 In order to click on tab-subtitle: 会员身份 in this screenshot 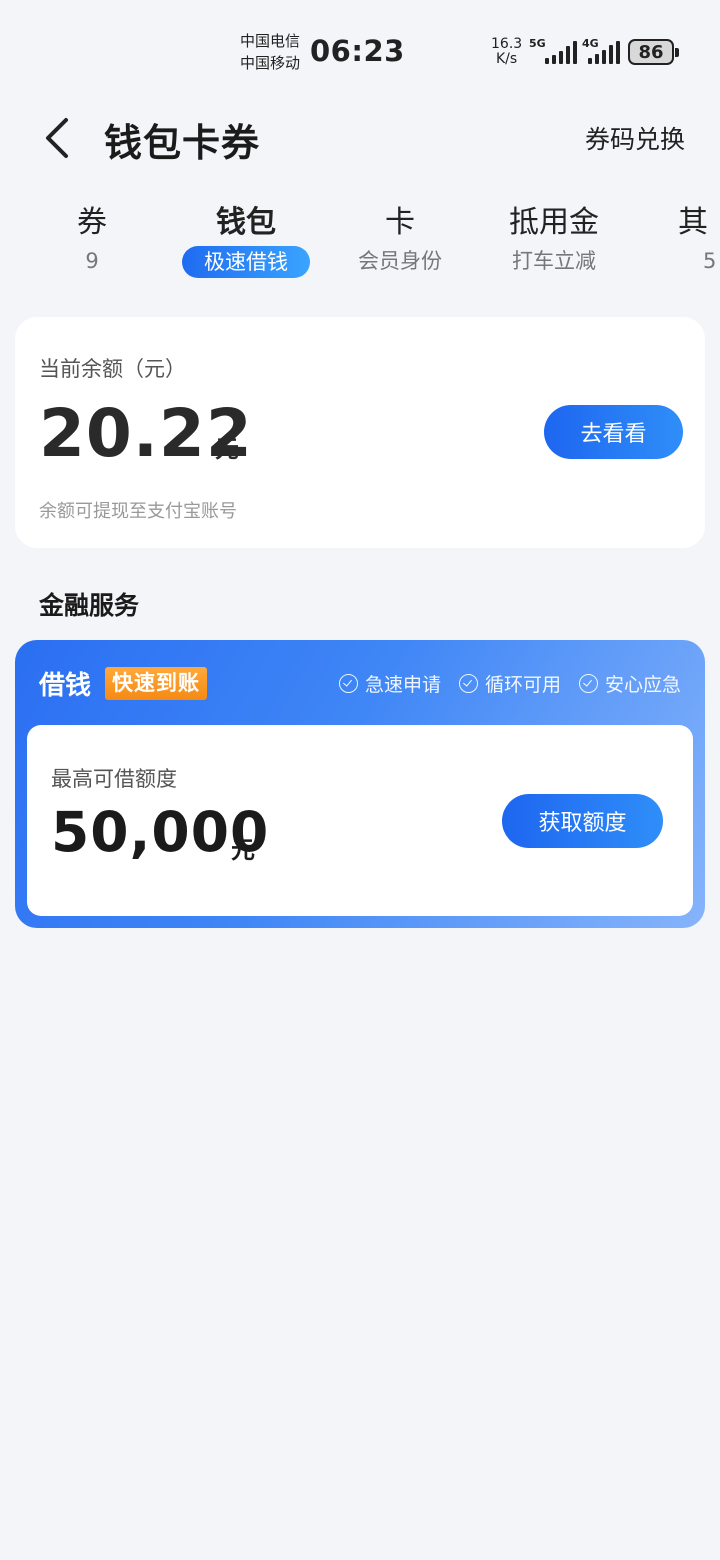, I will do `click(400, 261)`.